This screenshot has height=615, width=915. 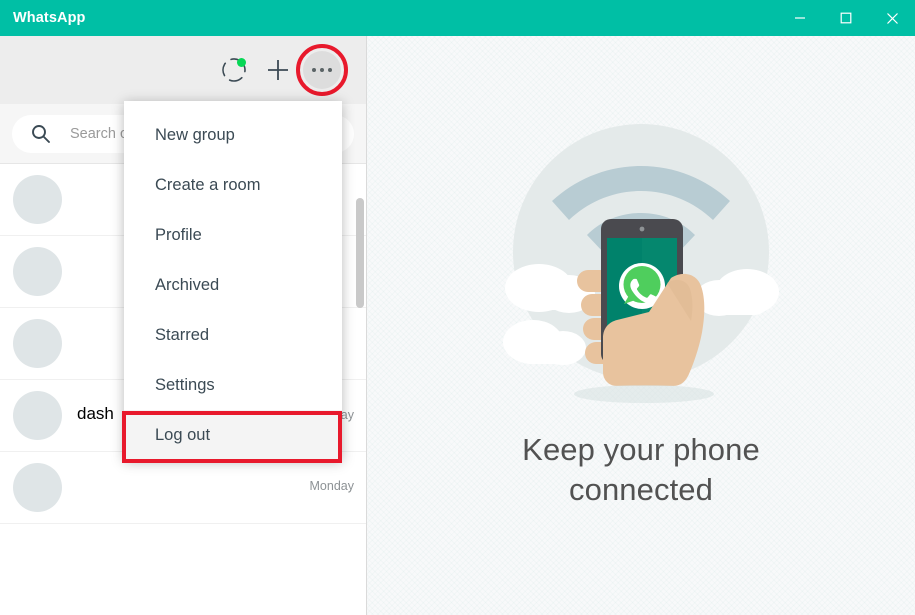 I want to click on panel-header, so click(x=183, y=70).